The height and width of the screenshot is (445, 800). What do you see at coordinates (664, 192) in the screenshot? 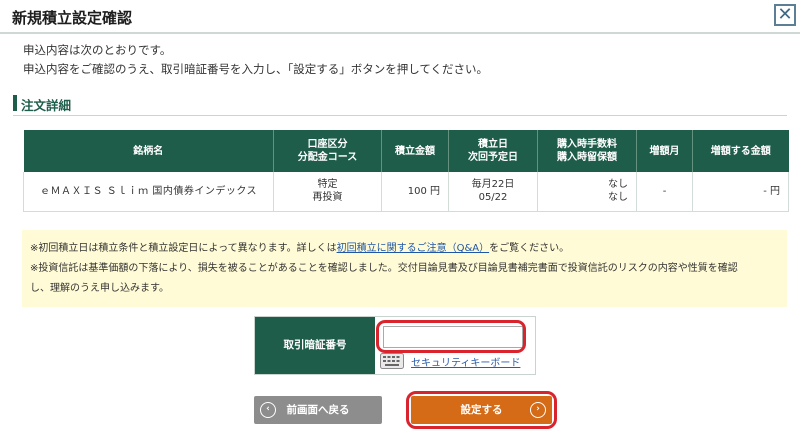
I see `increase-month-cell: -` at bounding box center [664, 192].